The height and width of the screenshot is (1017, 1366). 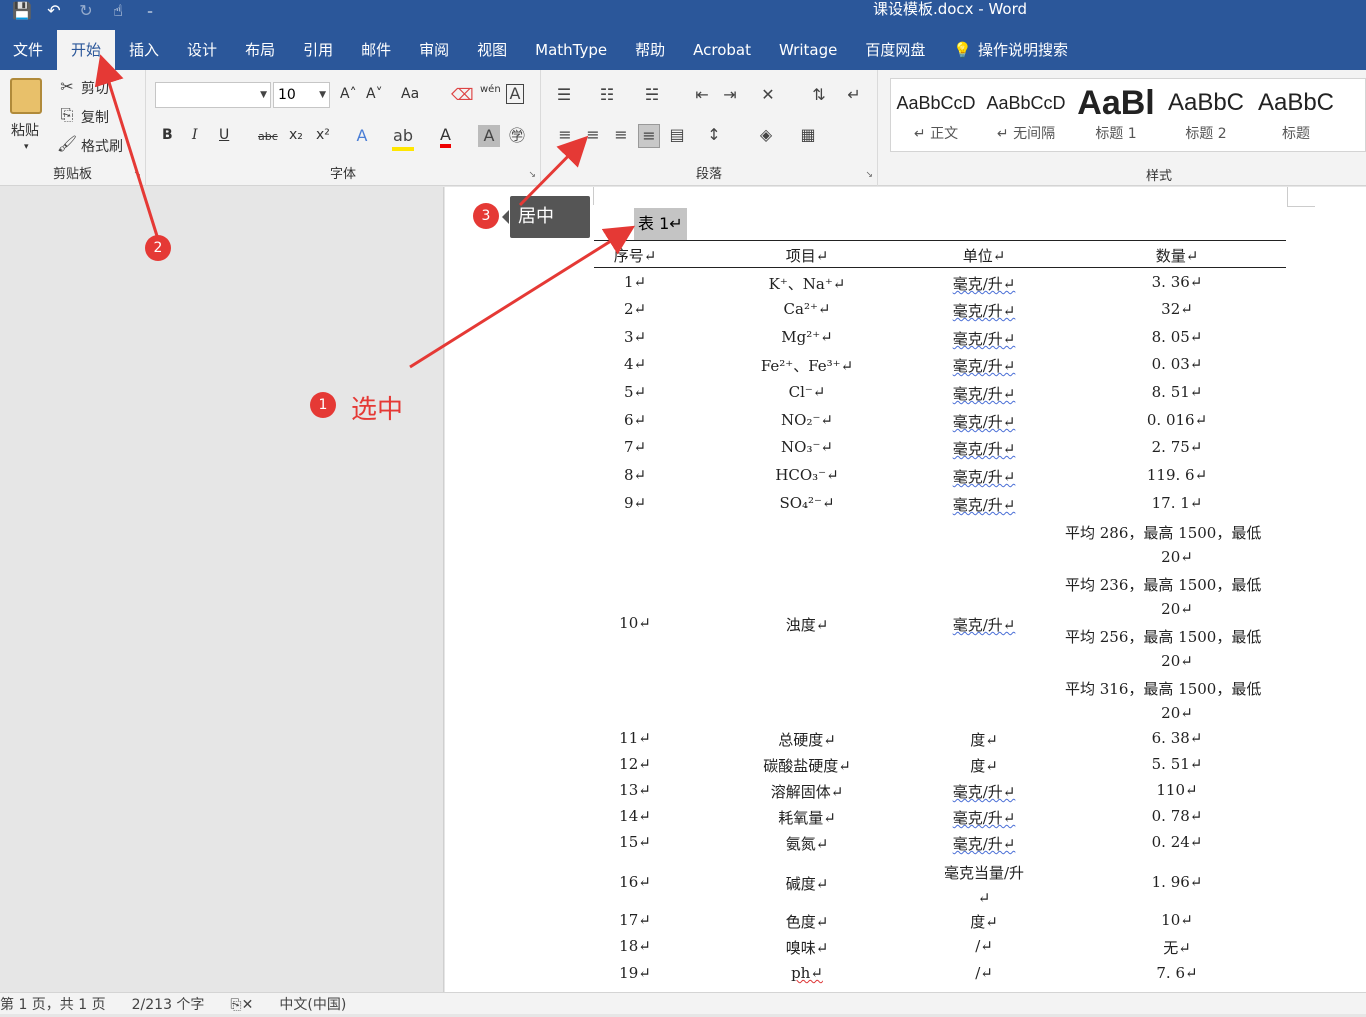 What do you see at coordinates (652, 95) in the screenshot?
I see `multilevel-list-icon: ☵` at bounding box center [652, 95].